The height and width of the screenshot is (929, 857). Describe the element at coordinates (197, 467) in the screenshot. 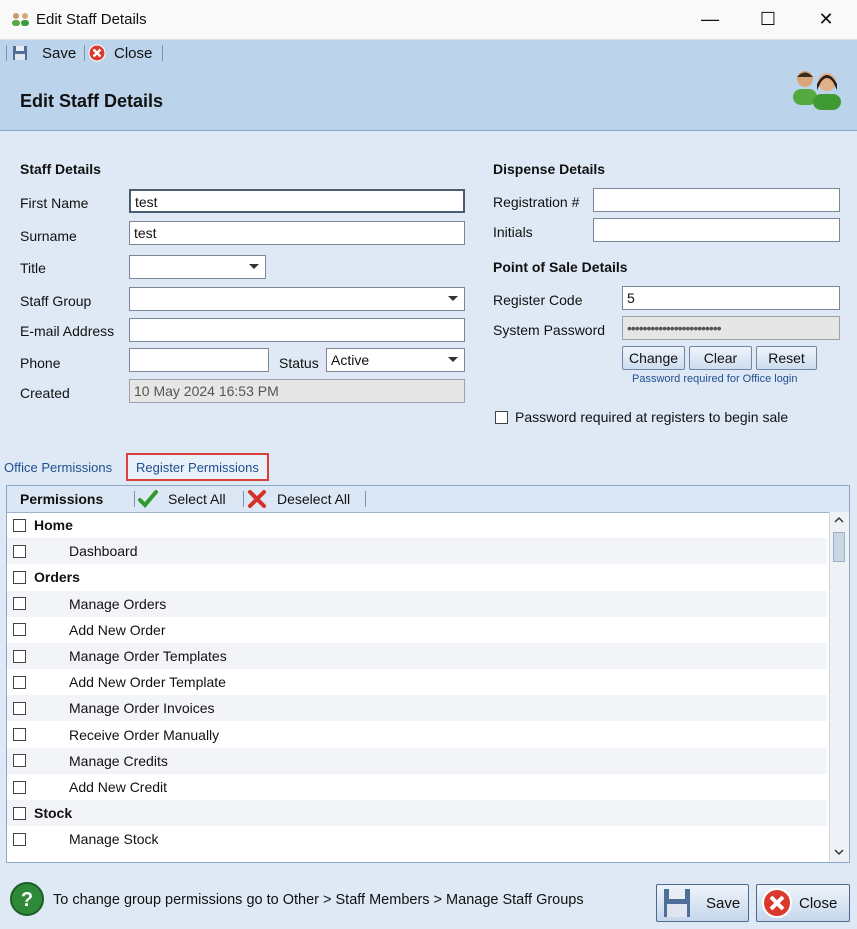

I see `tab-register-permissions: Register Permissions` at that location.